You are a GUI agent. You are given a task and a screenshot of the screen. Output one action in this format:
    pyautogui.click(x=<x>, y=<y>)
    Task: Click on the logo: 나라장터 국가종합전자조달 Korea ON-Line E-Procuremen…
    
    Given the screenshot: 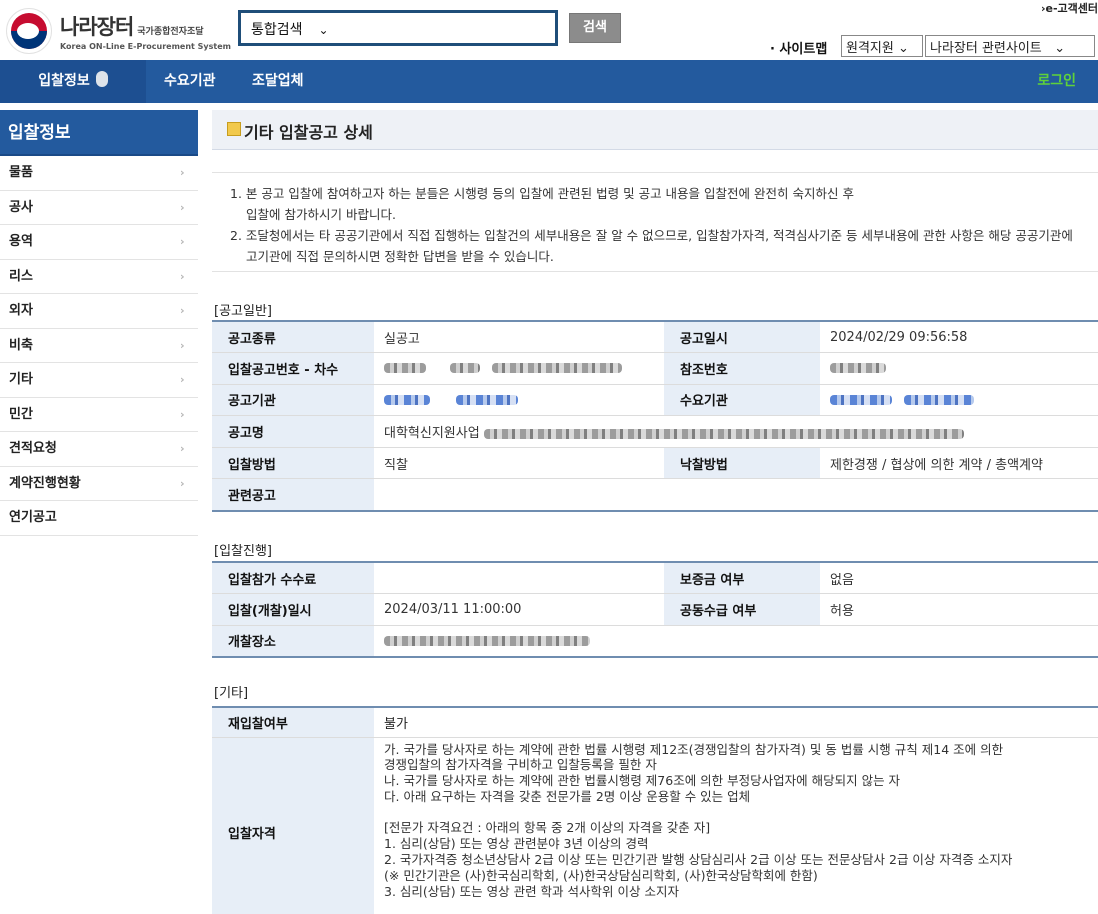 What is the action you would take?
    pyautogui.click(x=118, y=31)
    